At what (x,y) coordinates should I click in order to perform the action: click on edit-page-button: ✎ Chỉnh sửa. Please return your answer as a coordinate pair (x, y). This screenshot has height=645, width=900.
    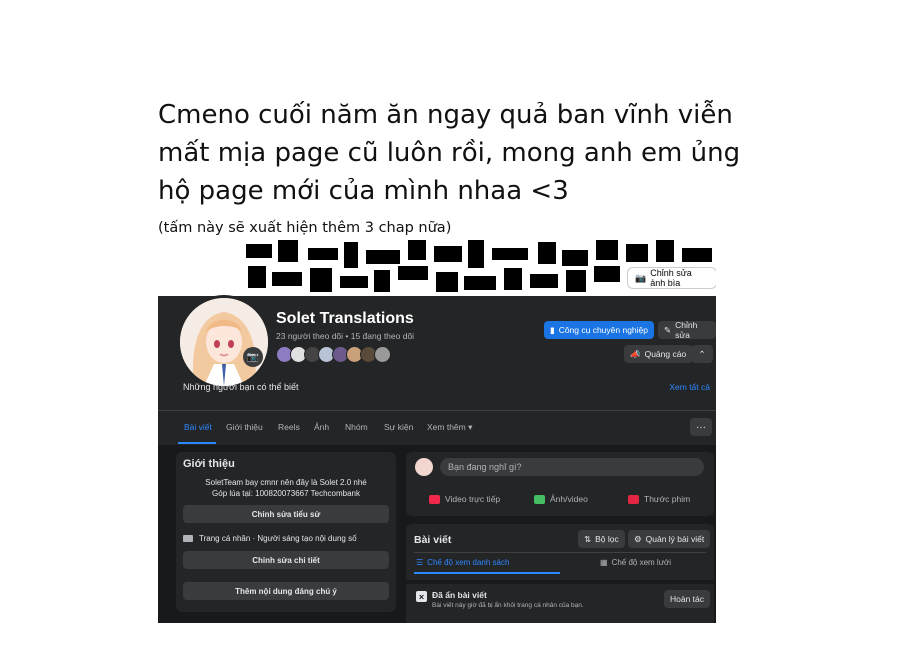
    Looking at the image, I should click on (687, 330).